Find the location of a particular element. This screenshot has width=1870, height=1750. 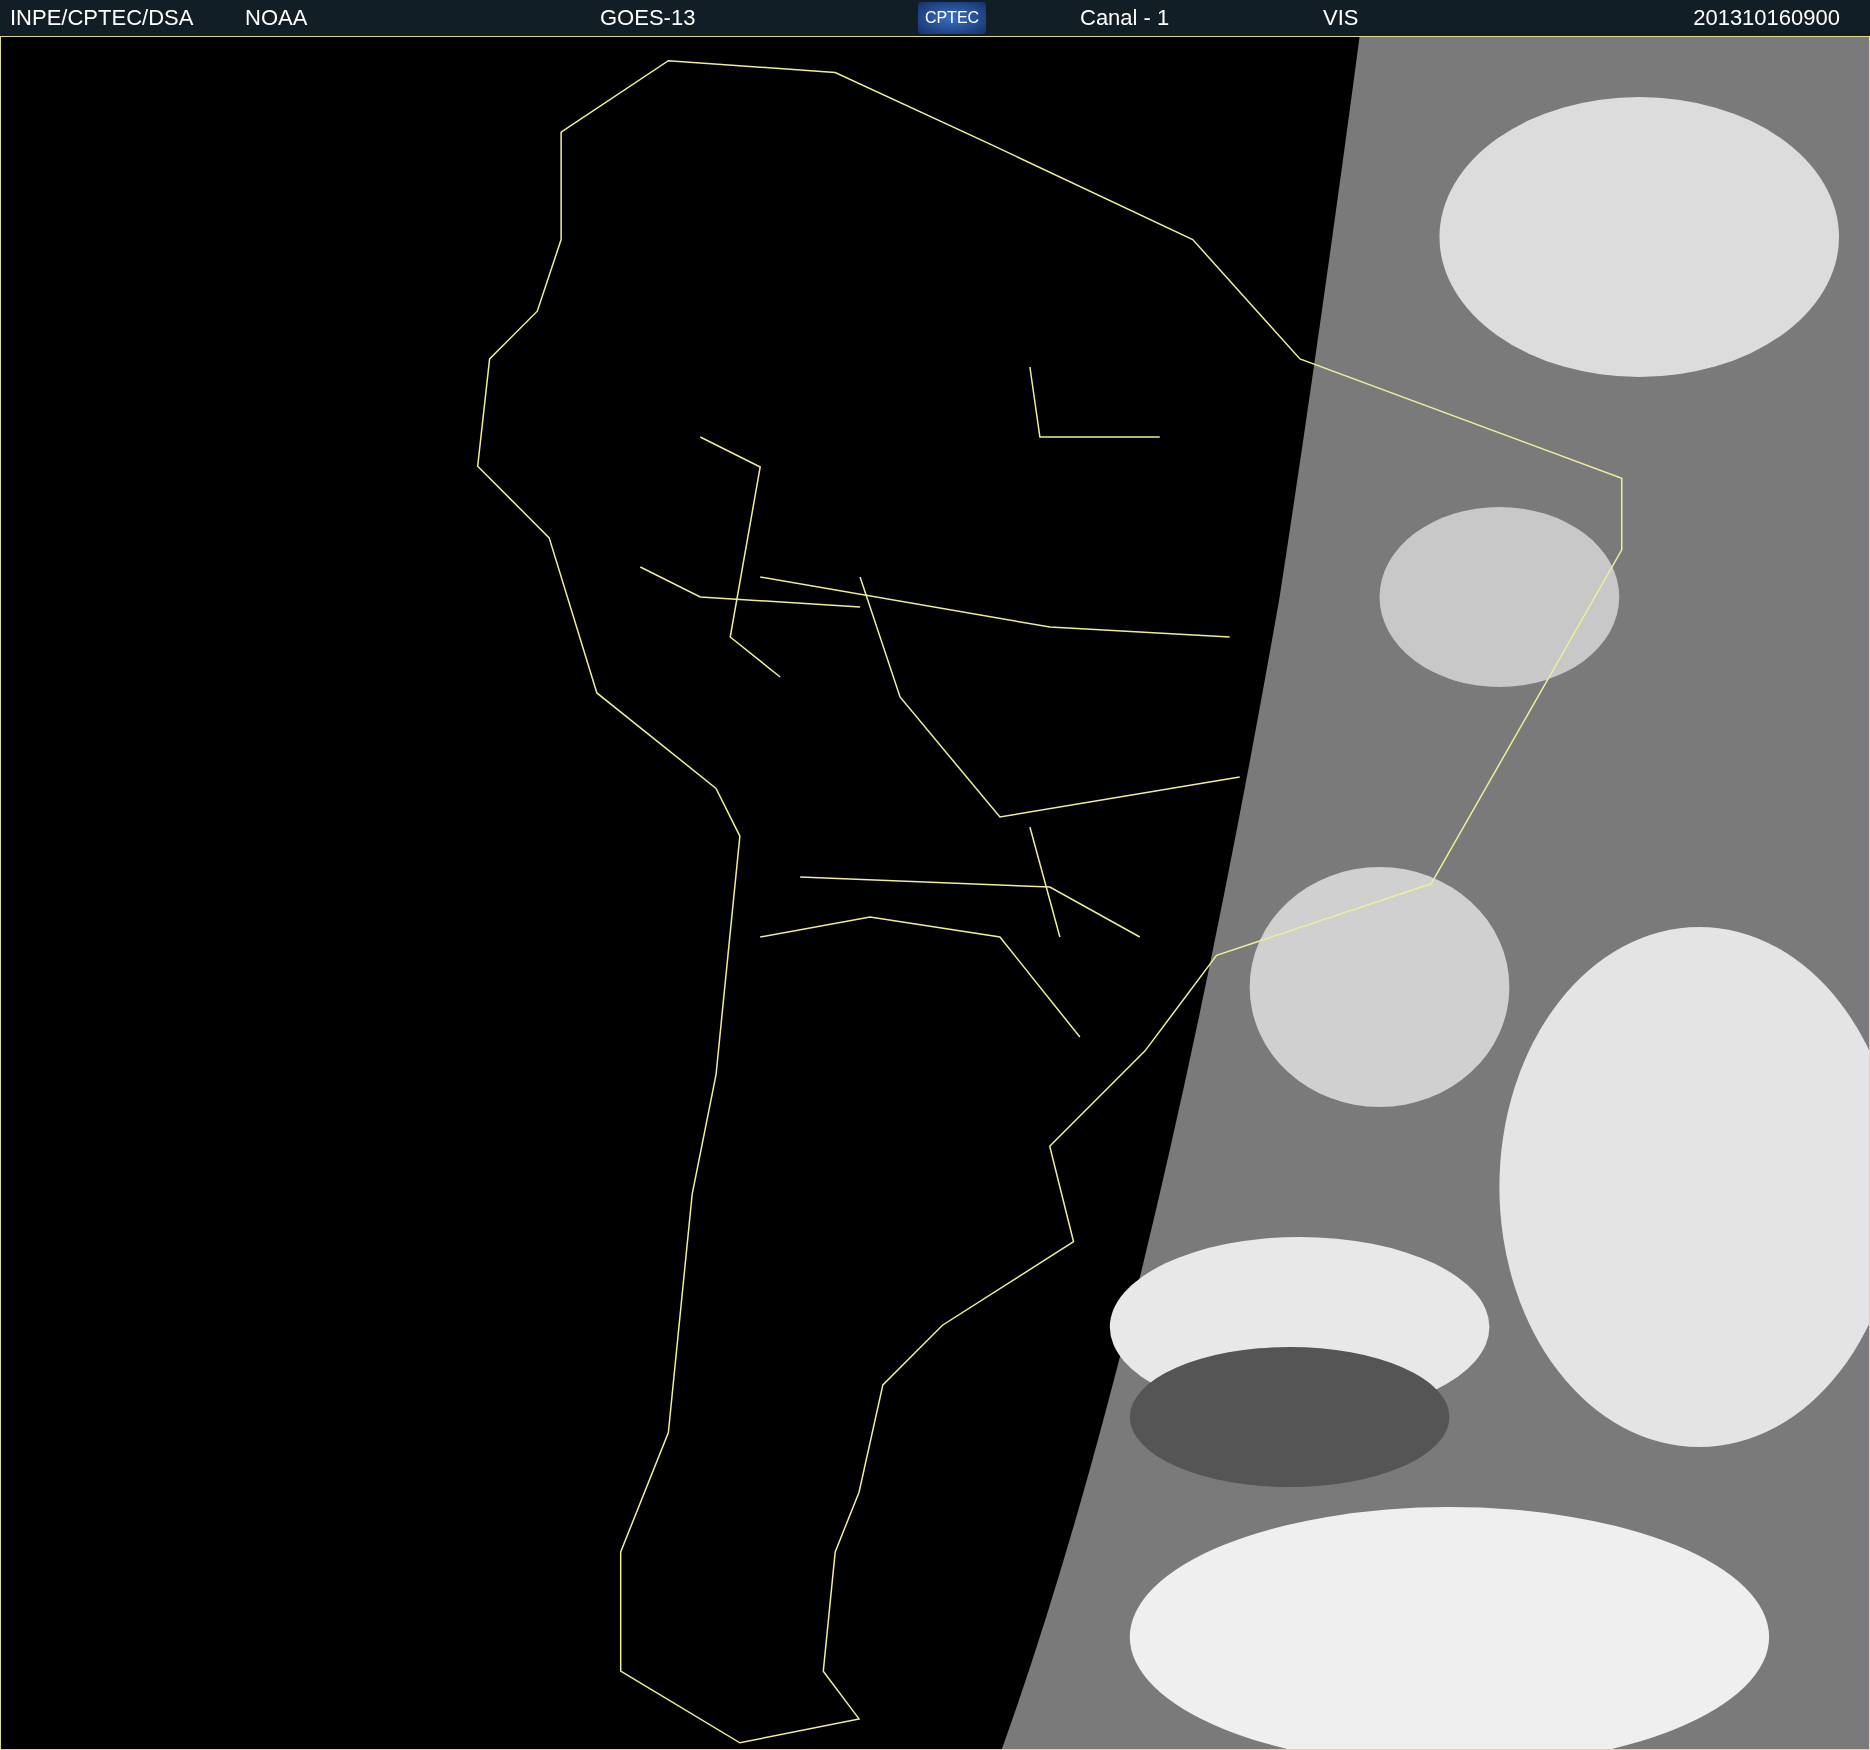

header-label: NOAA is located at coordinates (277, 18).